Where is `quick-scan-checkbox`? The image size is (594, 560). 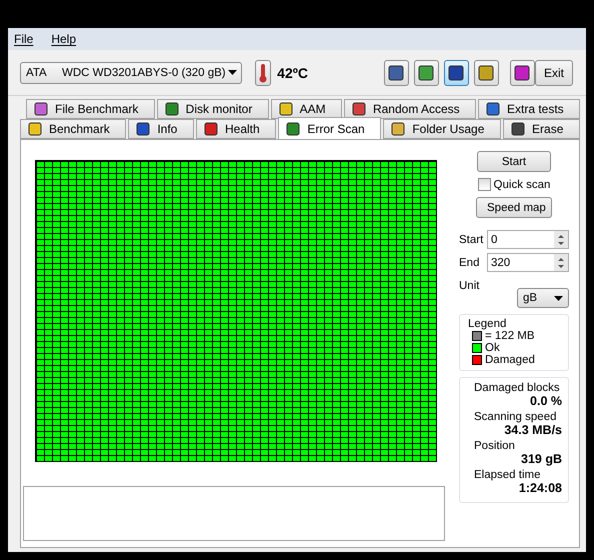
quick-scan-checkbox is located at coordinates (484, 184).